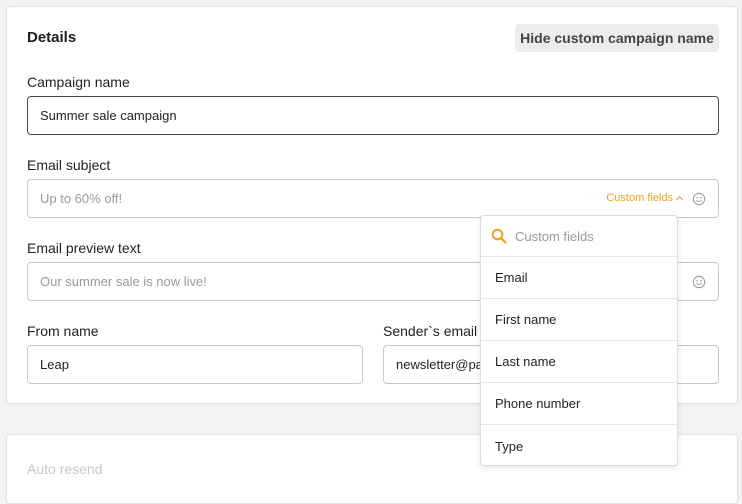  Describe the element at coordinates (373, 115) in the screenshot. I see `campaign-name-input: Summer sale campaign` at that location.